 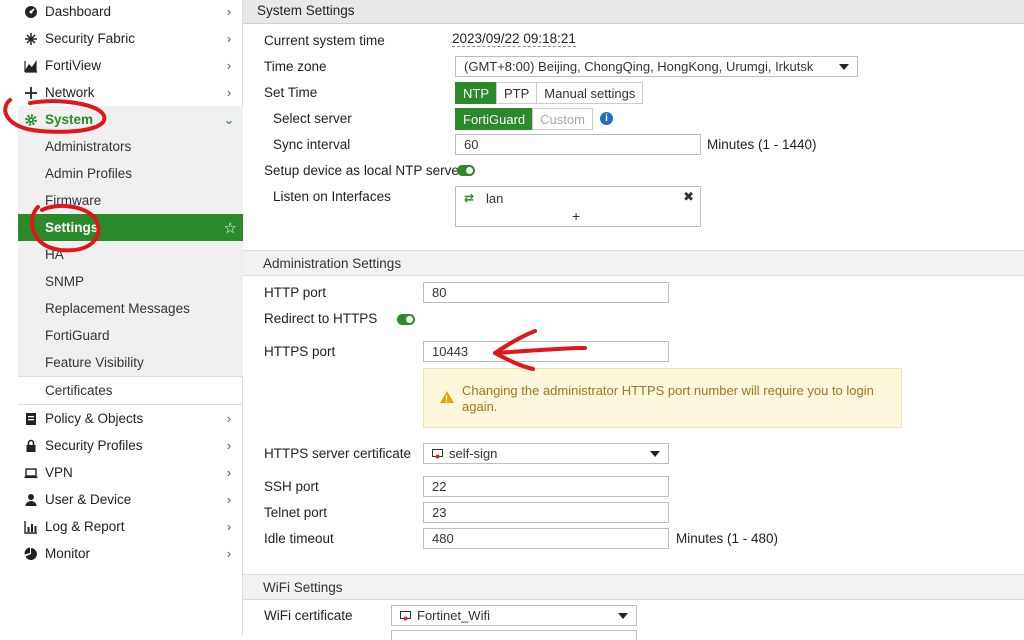 What do you see at coordinates (31, 500) in the screenshot?
I see `user-icon` at bounding box center [31, 500].